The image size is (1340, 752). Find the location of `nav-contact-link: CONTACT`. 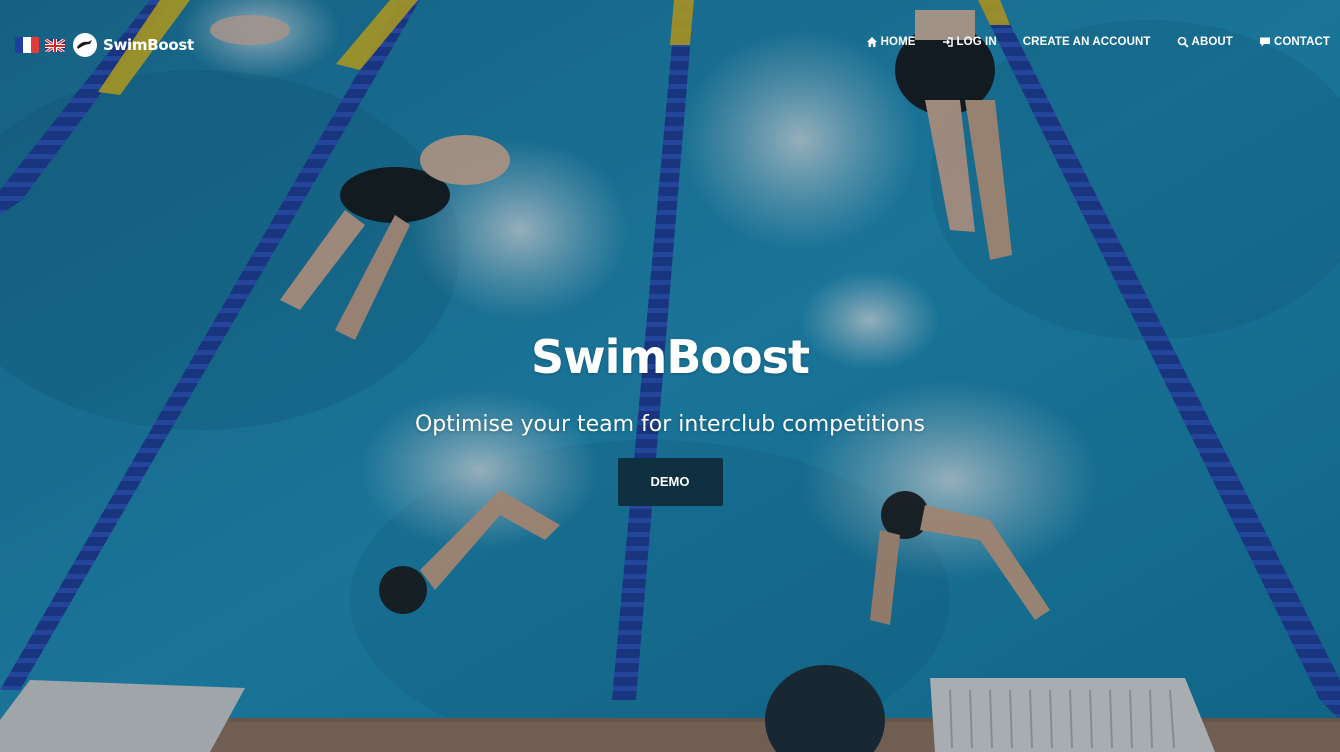

nav-contact-link: CONTACT is located at coordinates (1294, 42).